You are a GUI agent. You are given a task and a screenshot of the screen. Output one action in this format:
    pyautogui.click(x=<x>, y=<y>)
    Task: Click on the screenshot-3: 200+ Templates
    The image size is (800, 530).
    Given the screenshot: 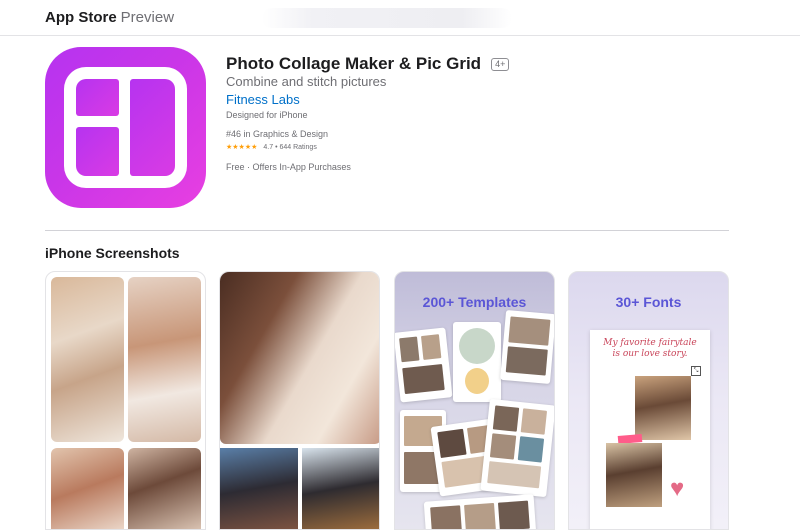 What is the action you would take?
    pyautogui.click(x=474, y=400)
    